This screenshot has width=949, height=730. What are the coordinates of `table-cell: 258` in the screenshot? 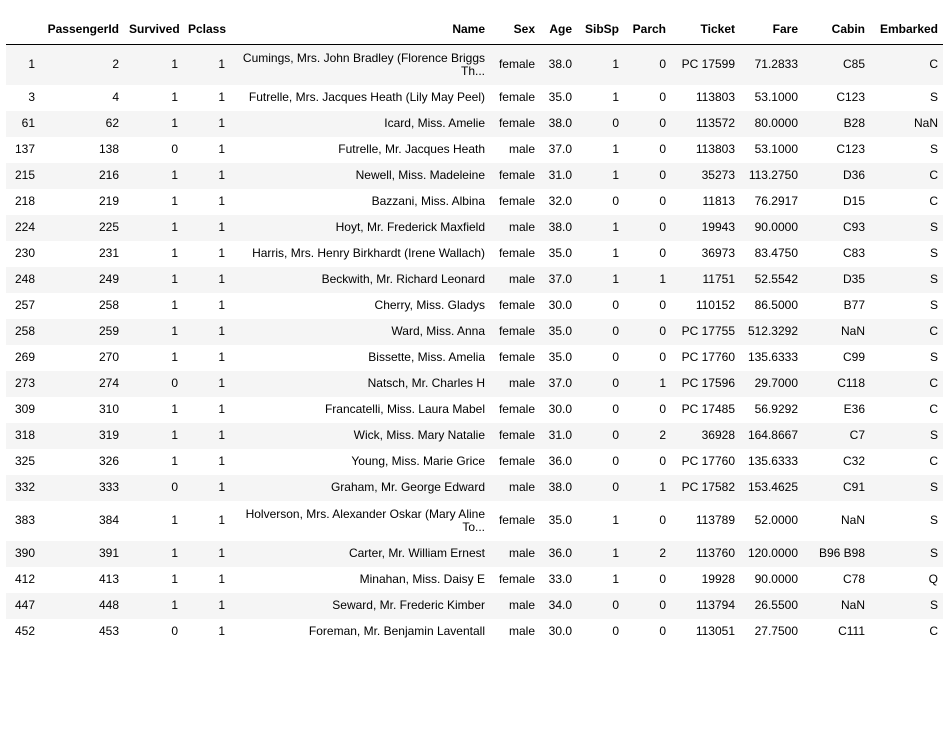 It's located at (108, 305).